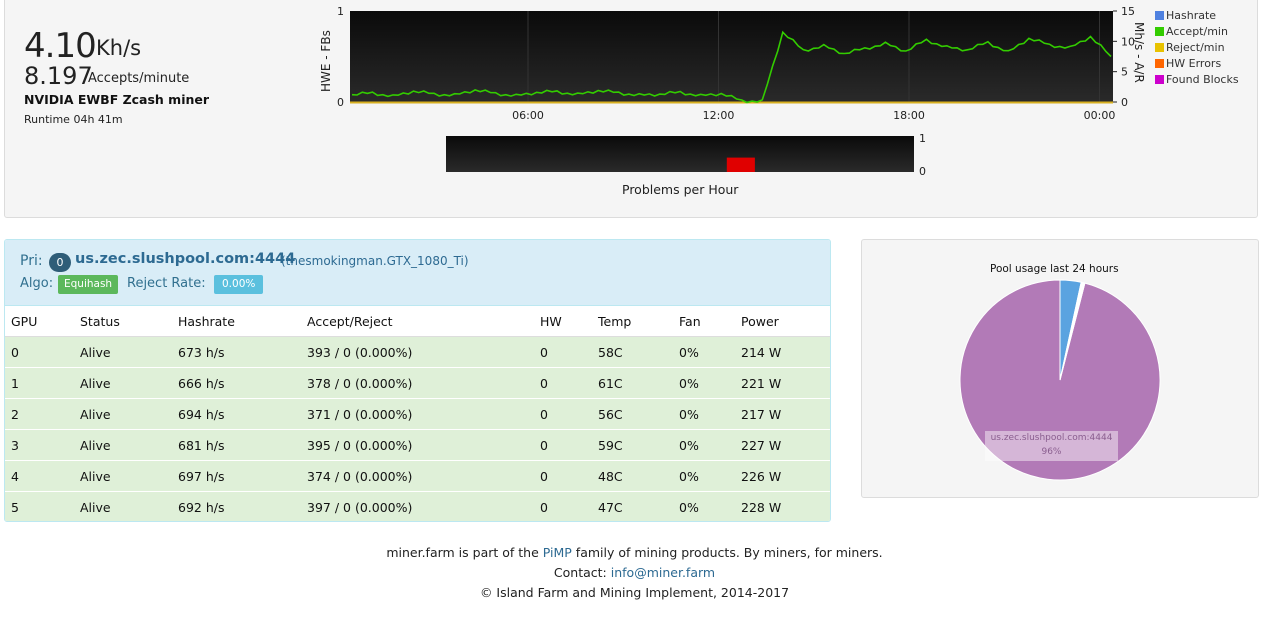  What do you see at coordinates (239, 284) in the screenshot?
I see `reject-rate-badge: 0.00%` at bounding box center [239, 284].